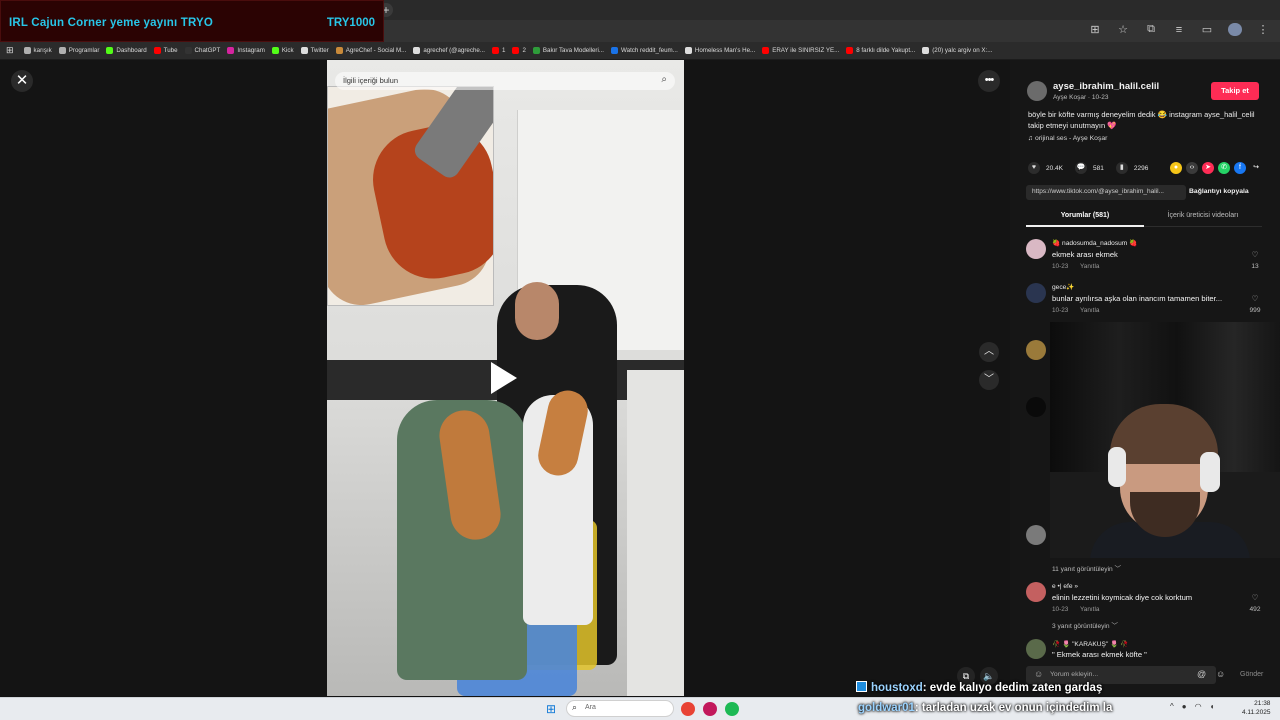 Image resolution: width=1280 pixels, height=720 pixels. Describe the element at coordinates (1172, 706) in the screenshot. I see `chevron-up-icon: ^` at that location.